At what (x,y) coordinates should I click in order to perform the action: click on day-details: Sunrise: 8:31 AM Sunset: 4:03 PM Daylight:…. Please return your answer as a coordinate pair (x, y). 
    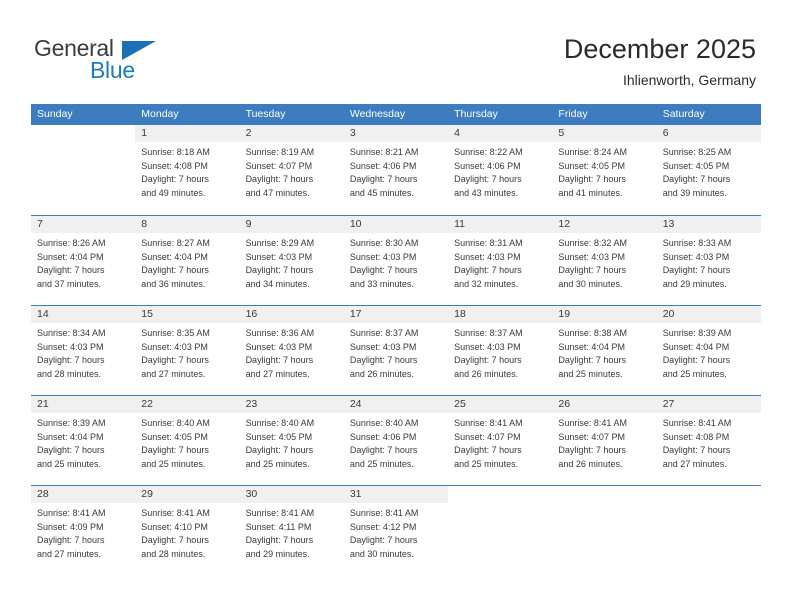
    Looking at the image, I should click on (500, 262).